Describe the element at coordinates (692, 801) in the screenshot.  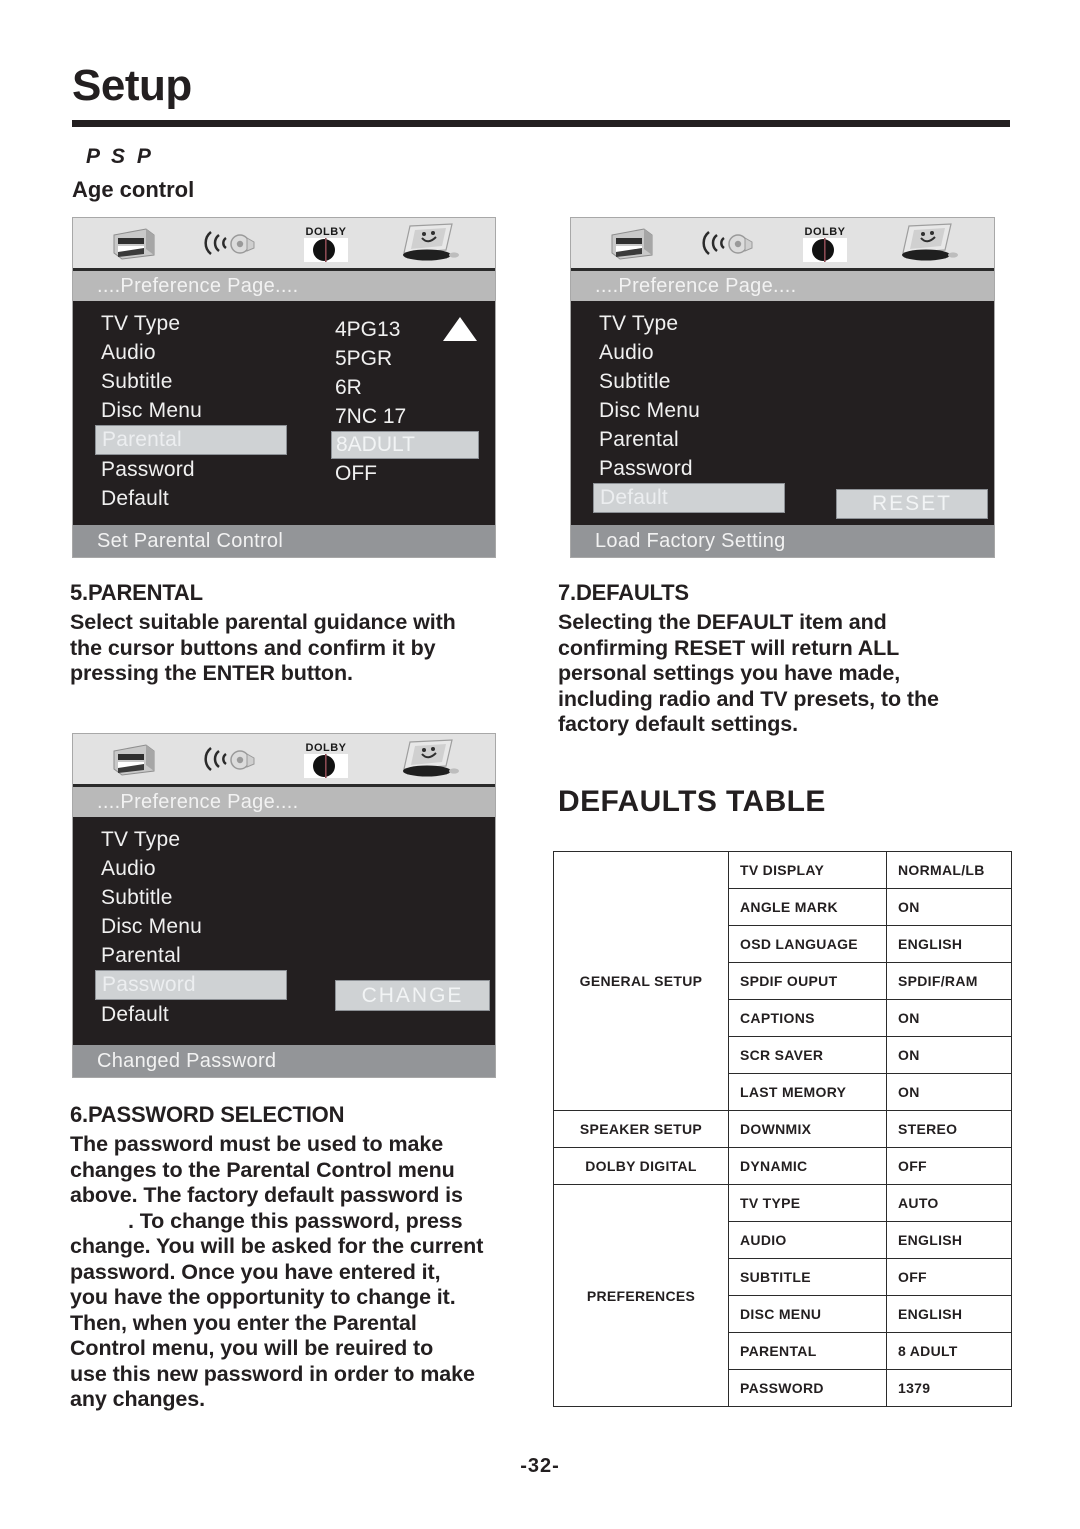
I see `defaults-table-title: DEFAULTS TABLE` at that location.